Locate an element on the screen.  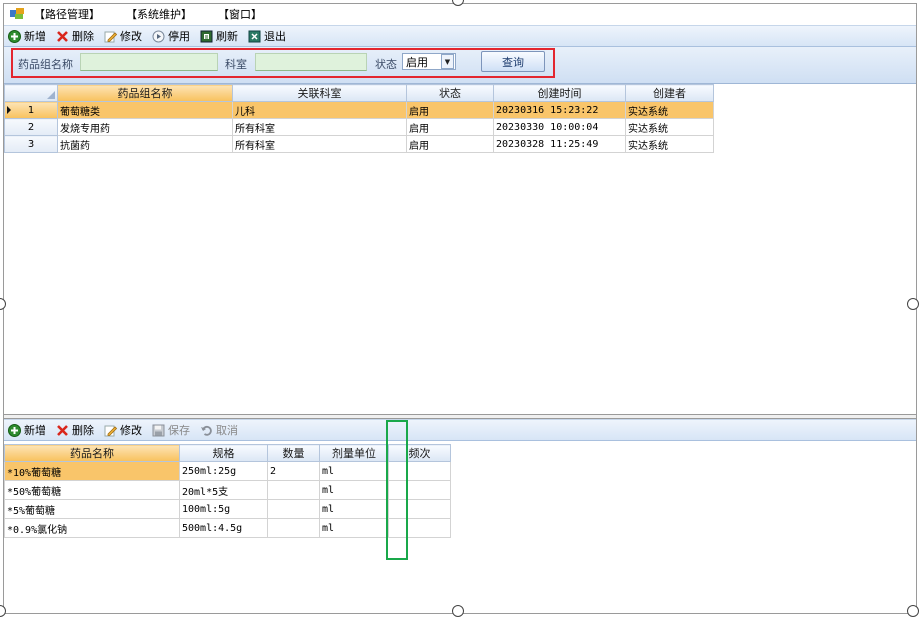
cell-created-time: 20230328 11:25:49 is located at coordinates (559, 144).